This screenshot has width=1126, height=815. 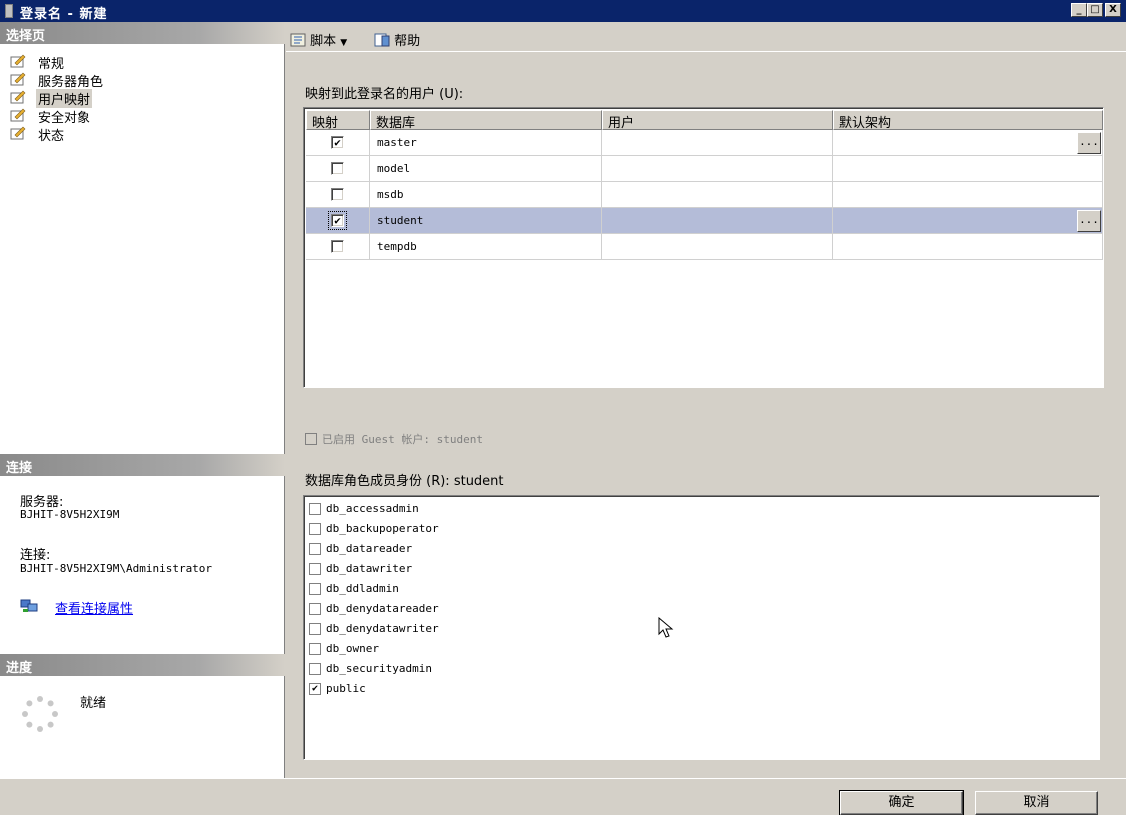 I want to click on role-name: db_accessadmin, so click(x=372, y=508).